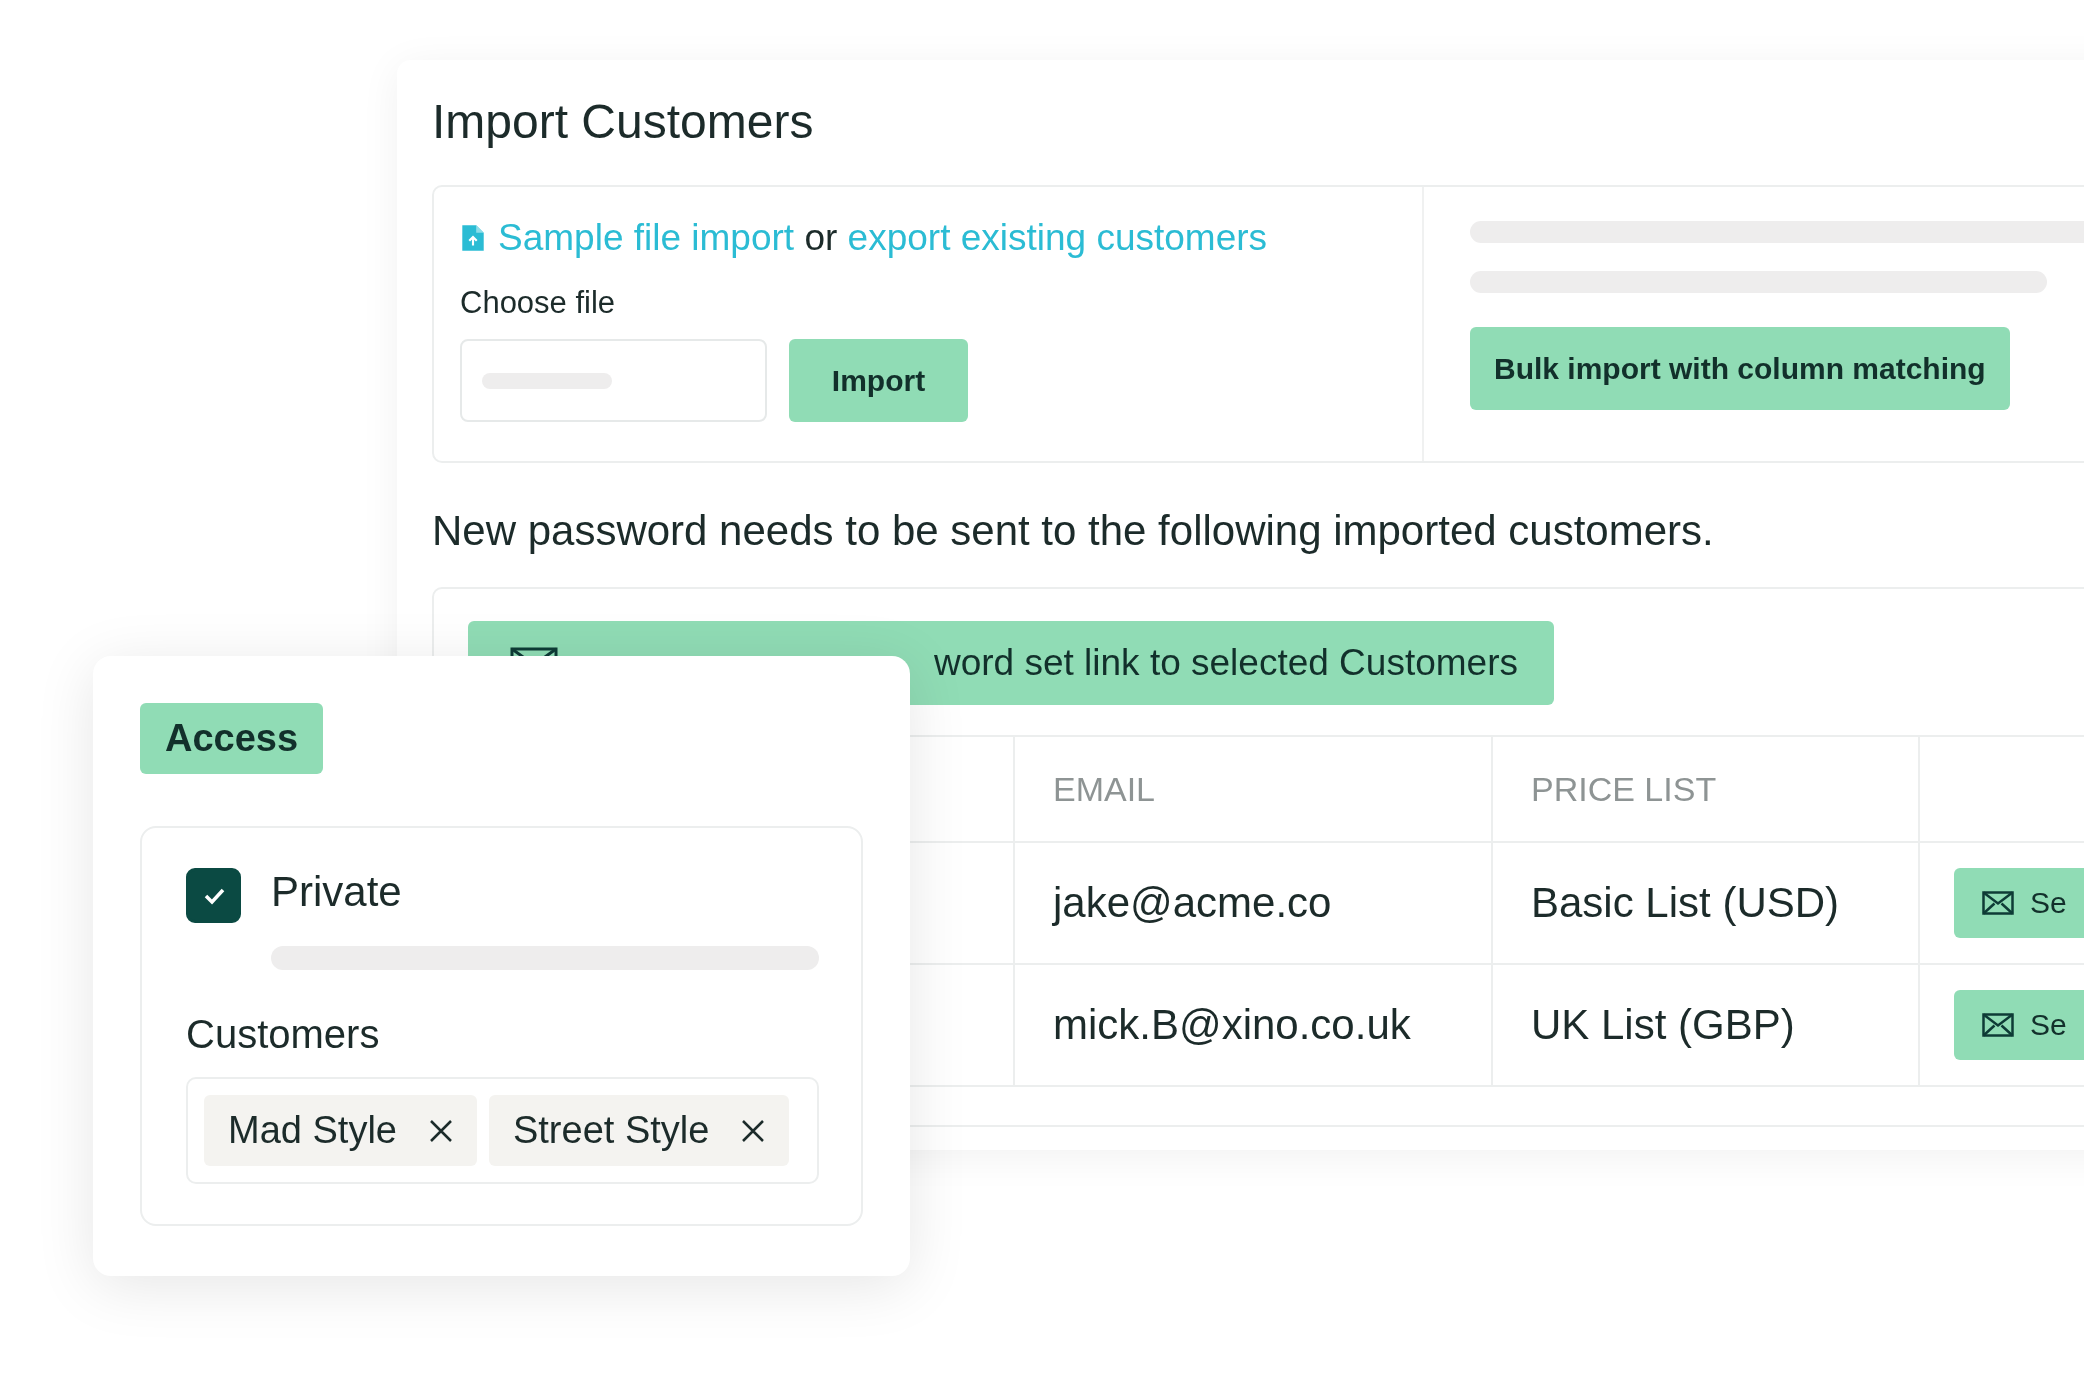 The width and height of the screenshot is (2084, 1399). I want to click on file-field, so click(613, 380).